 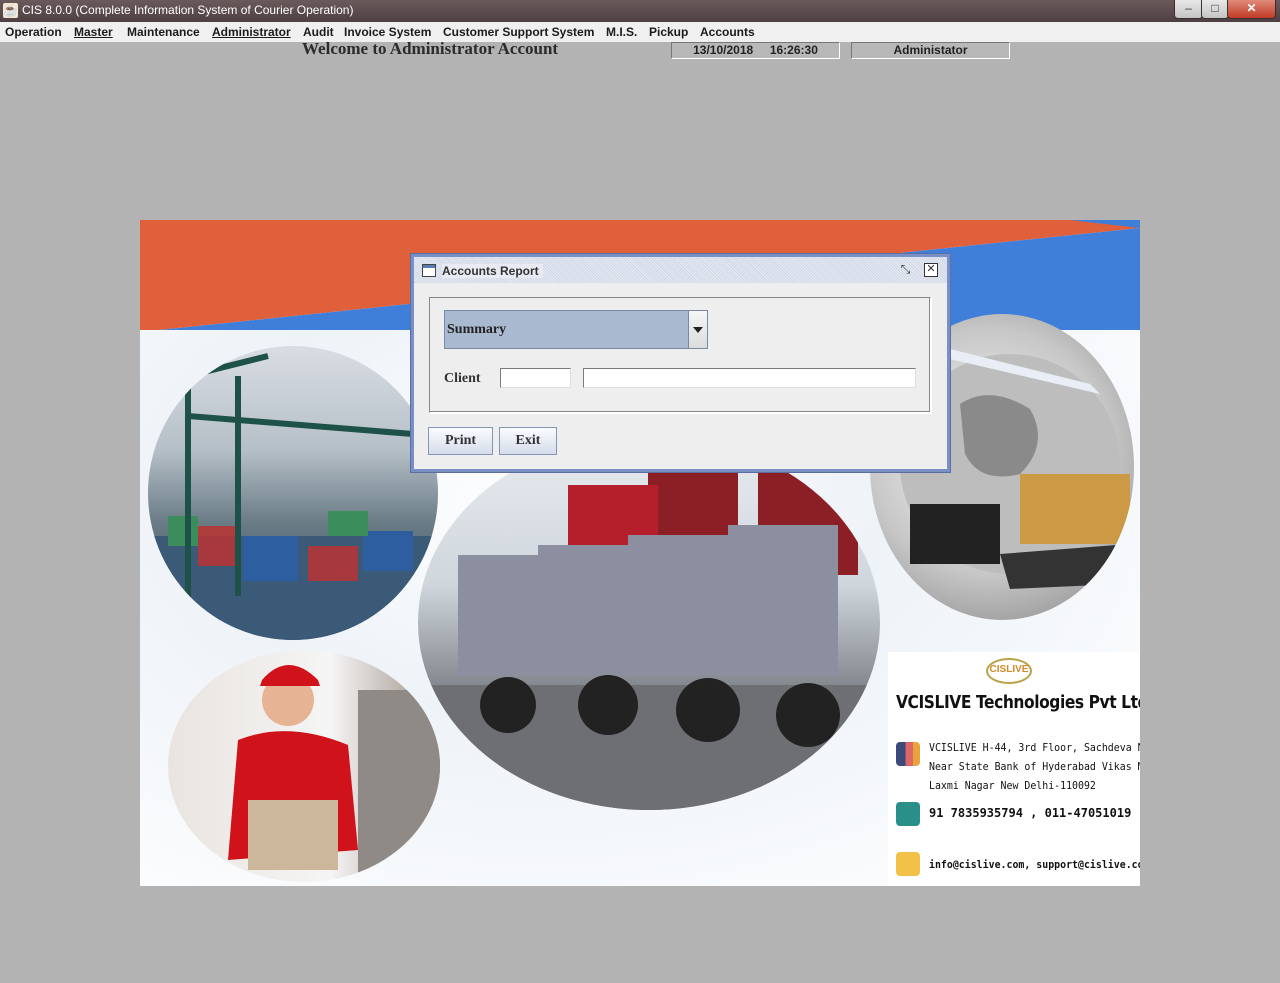 I want to click on delivery-man-photo, so click(x=304, y=766).